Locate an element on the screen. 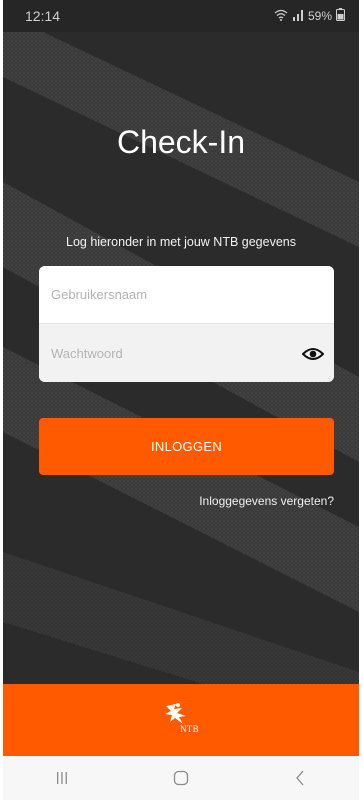 The height and width of the screenshot is (800, 363). login-form is located at coordinates (186, 324).